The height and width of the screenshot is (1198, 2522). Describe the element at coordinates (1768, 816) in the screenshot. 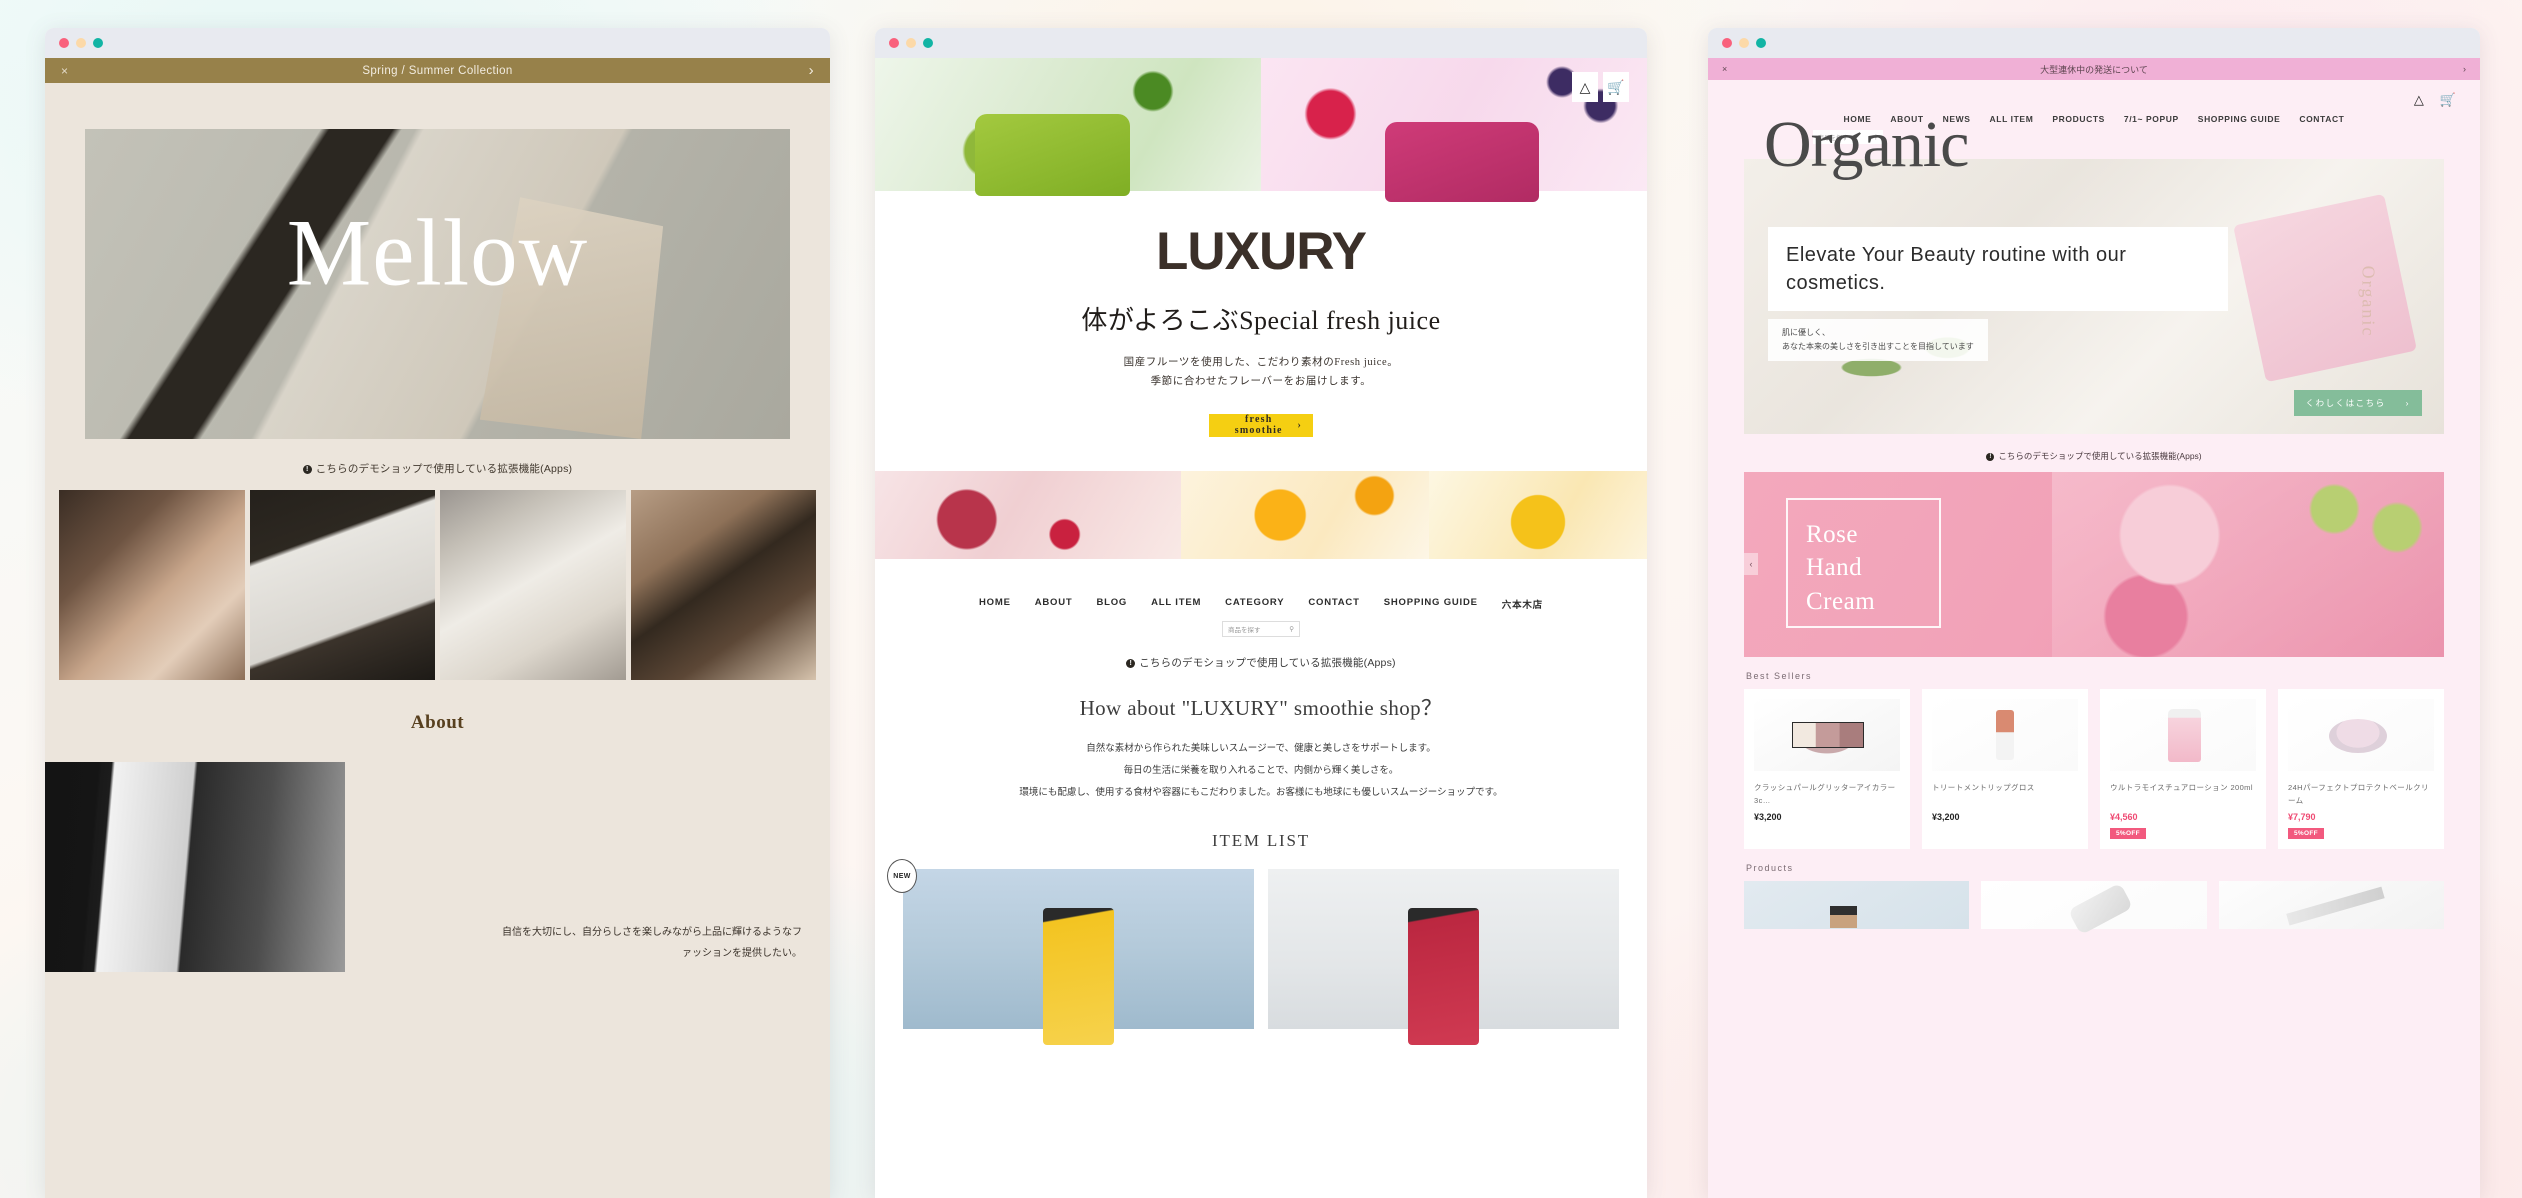

I see `product-price: ¥3,200` at that location.